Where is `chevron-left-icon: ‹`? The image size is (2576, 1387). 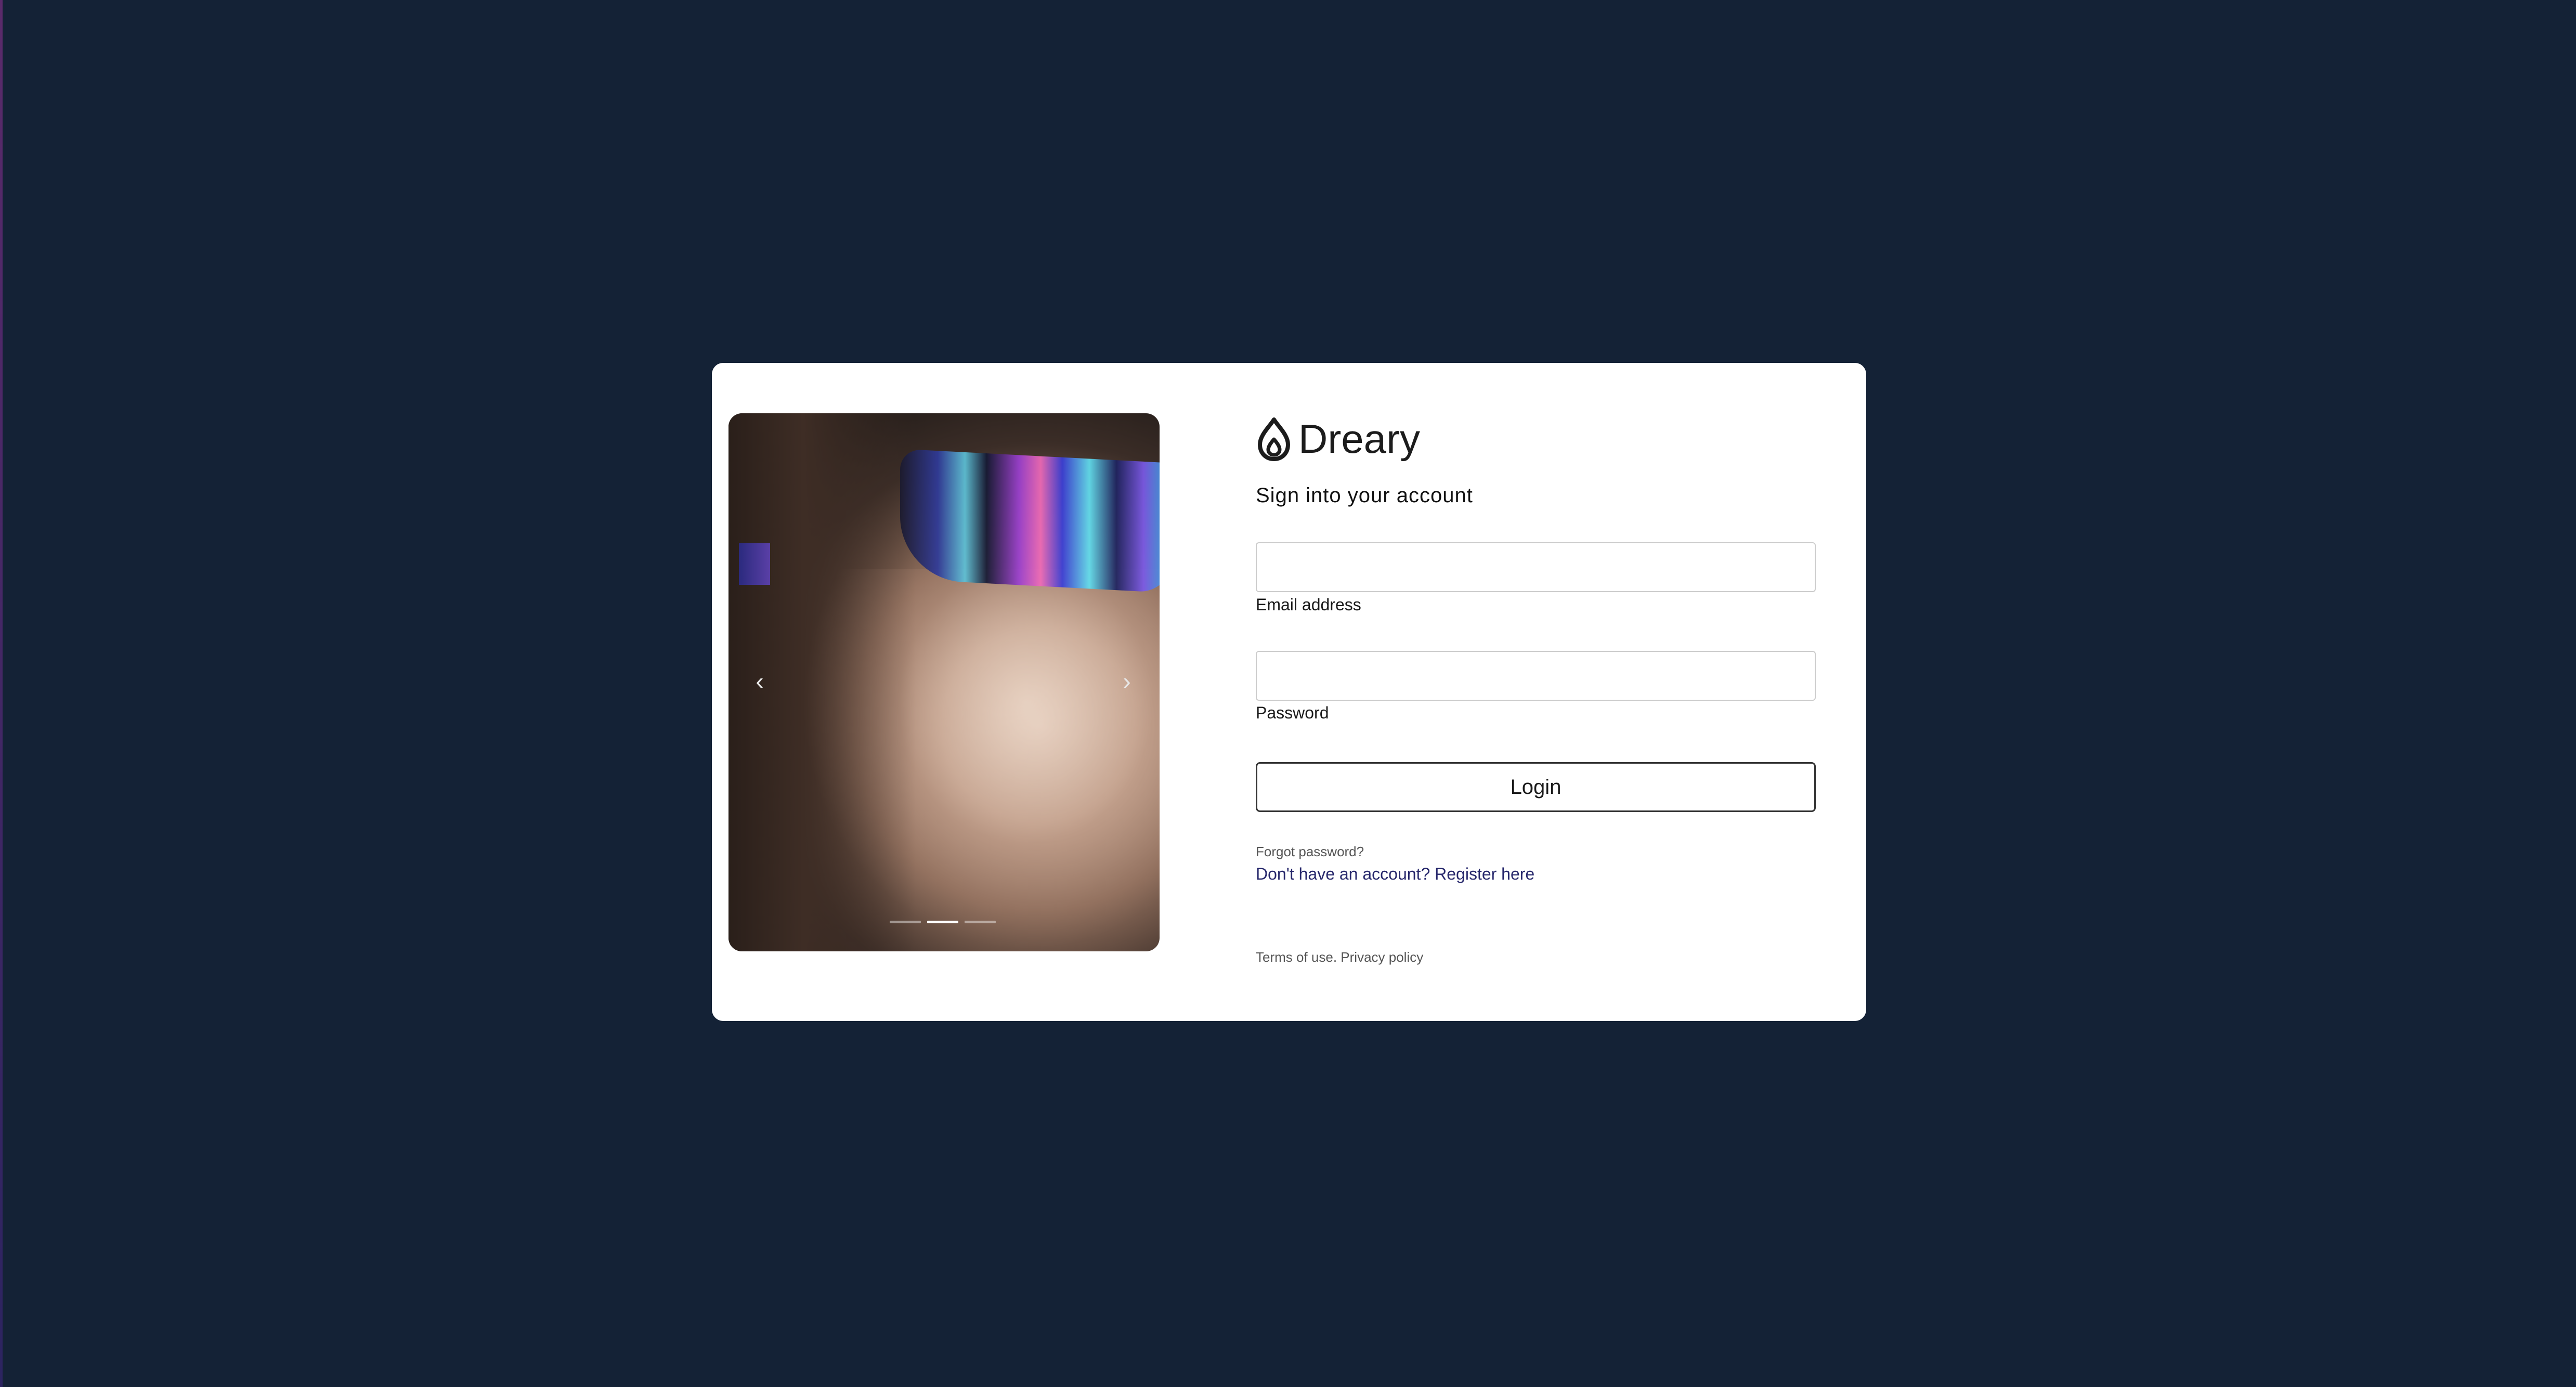
chevron-left-icon: ‹ is located at coordinates (759, 681).